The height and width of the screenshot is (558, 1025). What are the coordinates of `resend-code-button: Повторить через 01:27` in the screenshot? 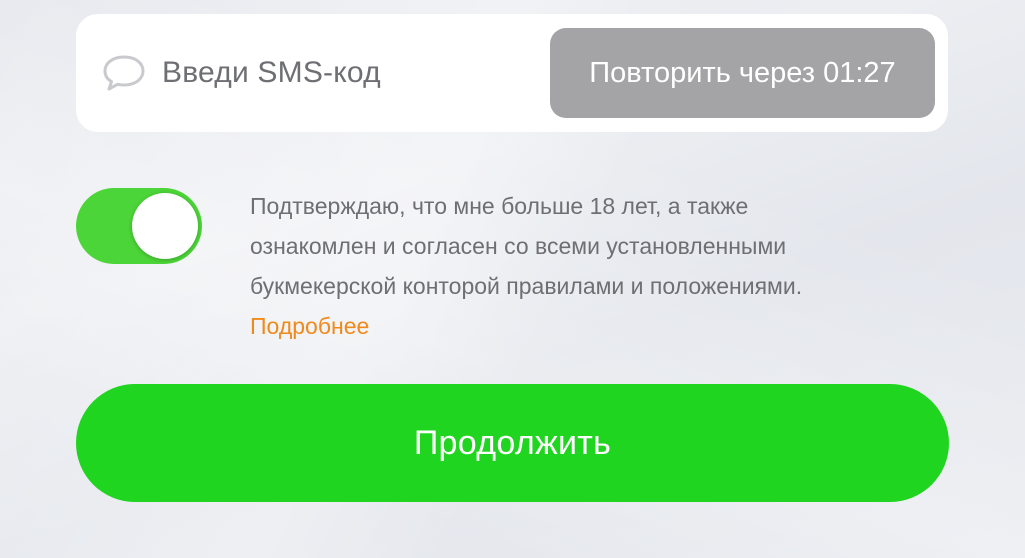 It's located at (742, 73).